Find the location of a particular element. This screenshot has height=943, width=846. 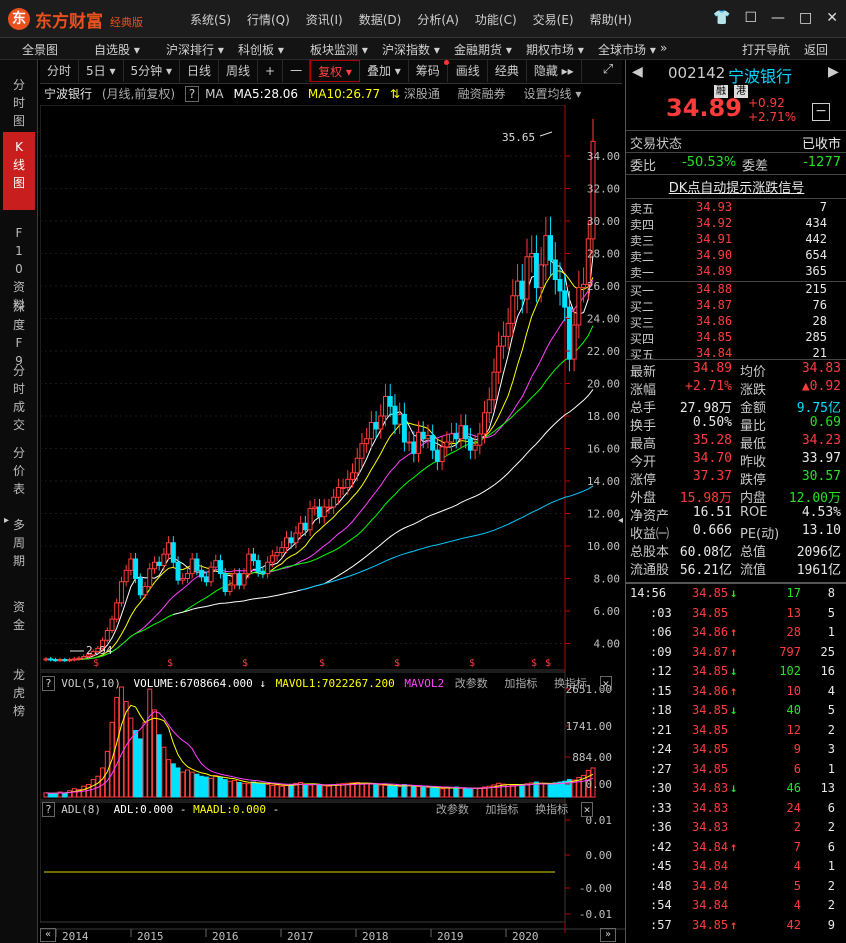

time-axis: 2014 2015 2016 2017 2018 2019 2020 is located at coordinates (297, 936).